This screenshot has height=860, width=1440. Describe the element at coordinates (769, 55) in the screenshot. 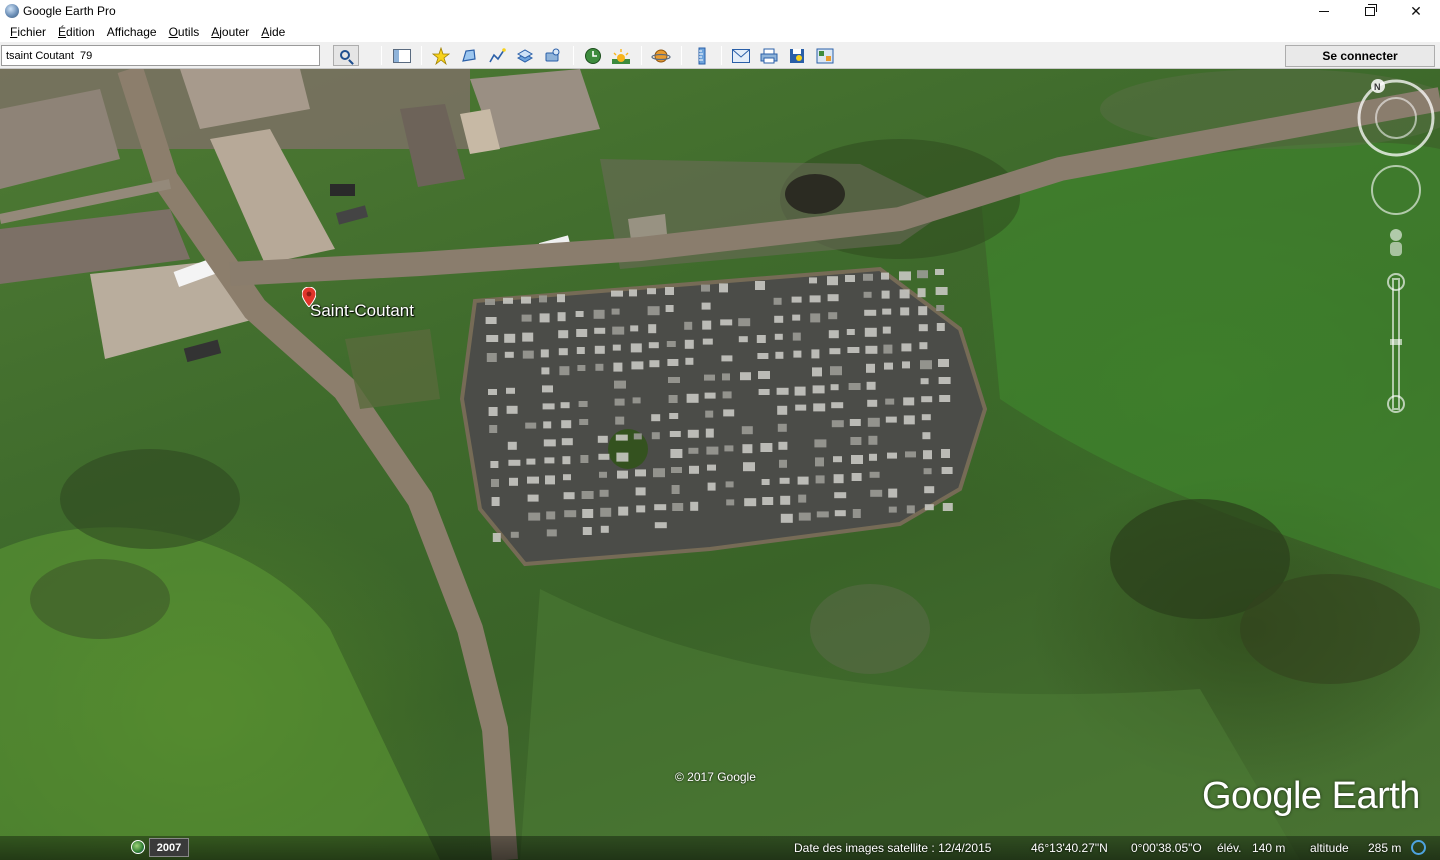

I see `print-button` at that location.